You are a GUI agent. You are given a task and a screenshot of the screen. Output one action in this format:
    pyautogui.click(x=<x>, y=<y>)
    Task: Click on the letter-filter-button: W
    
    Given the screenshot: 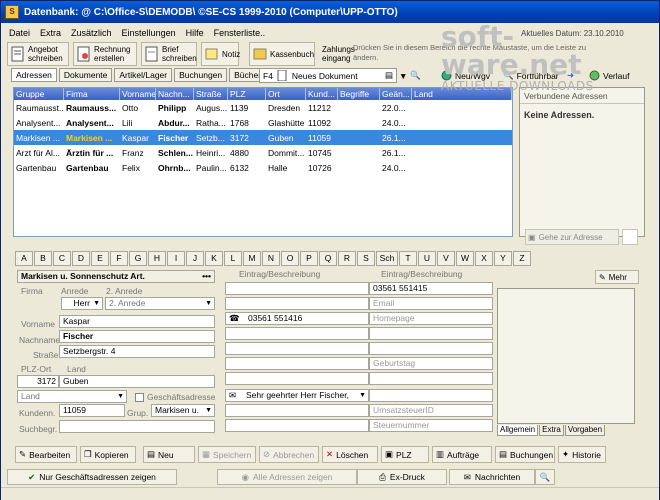 What is the action you would take?
    pyautogui.click(x=465, y=258)
    